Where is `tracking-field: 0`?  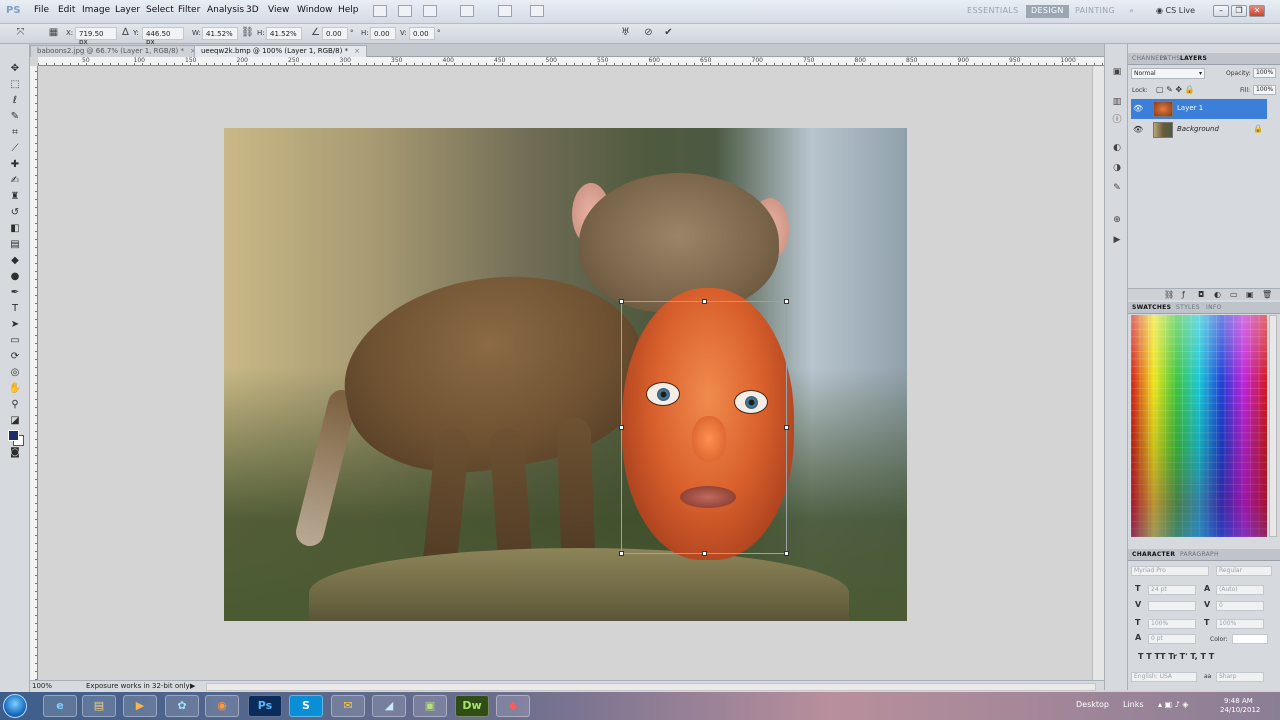 tracking-field: 0 is located at coordinates (1240, 606).